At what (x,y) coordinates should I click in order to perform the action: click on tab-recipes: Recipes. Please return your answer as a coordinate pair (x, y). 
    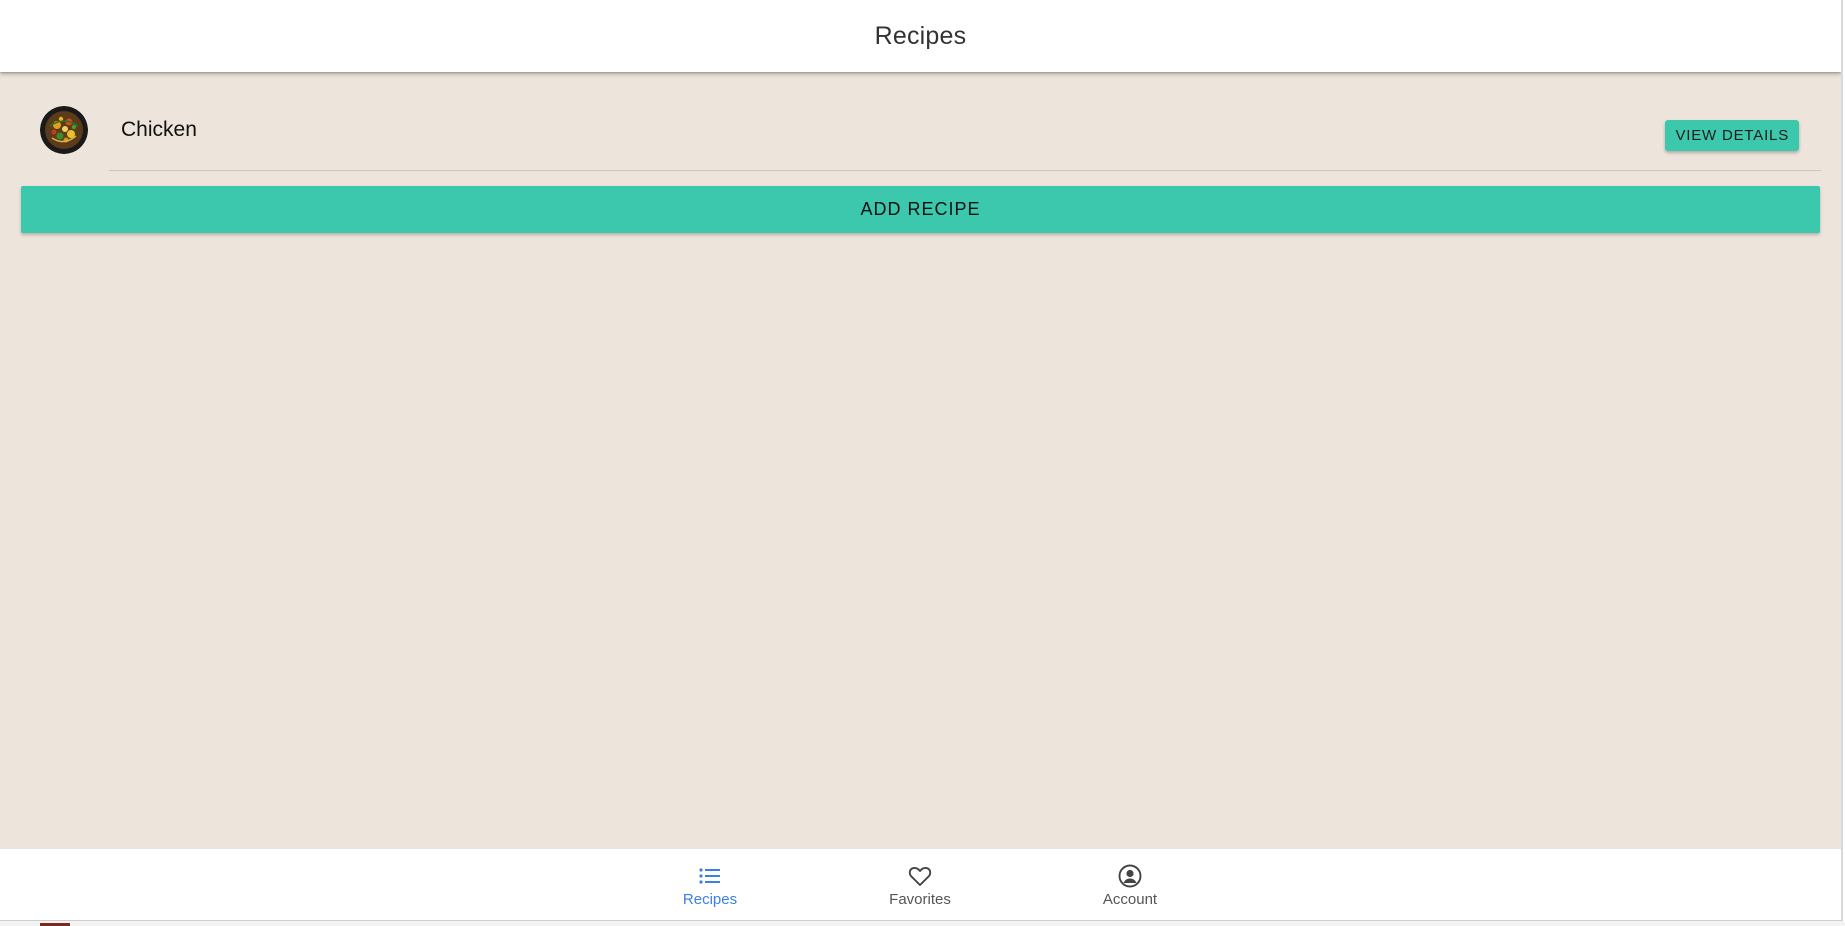
    Looking at the image, I should click on (710, 884).